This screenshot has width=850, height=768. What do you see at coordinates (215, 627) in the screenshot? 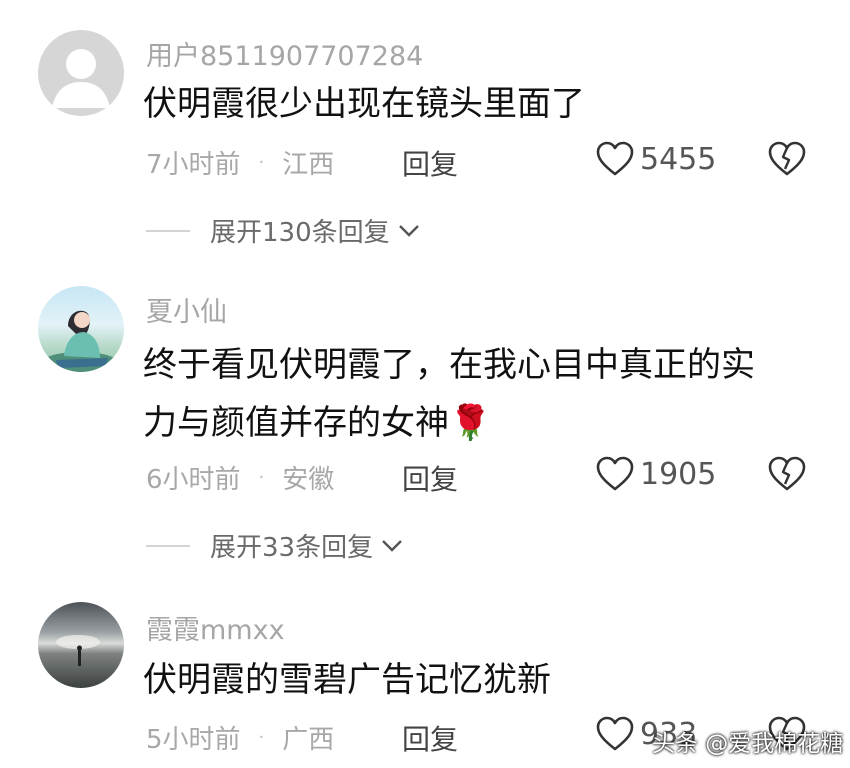
I see `username: 霞霞mmxx` at bounding box center [215, 627].